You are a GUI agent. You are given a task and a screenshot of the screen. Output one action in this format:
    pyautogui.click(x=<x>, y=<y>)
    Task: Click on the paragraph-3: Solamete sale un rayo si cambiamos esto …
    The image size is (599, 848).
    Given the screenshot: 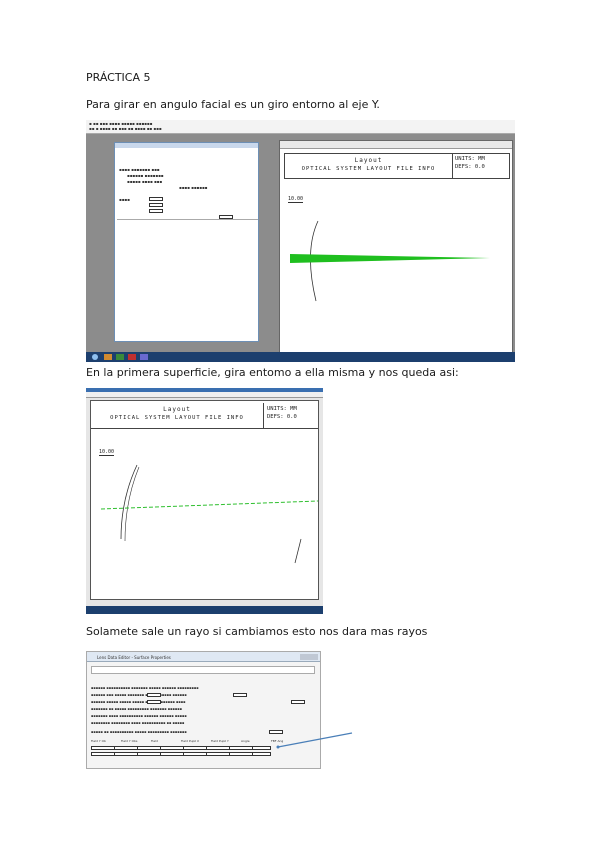 What is the action you would take?
    pyautogui.click(x=257, y=631)
    